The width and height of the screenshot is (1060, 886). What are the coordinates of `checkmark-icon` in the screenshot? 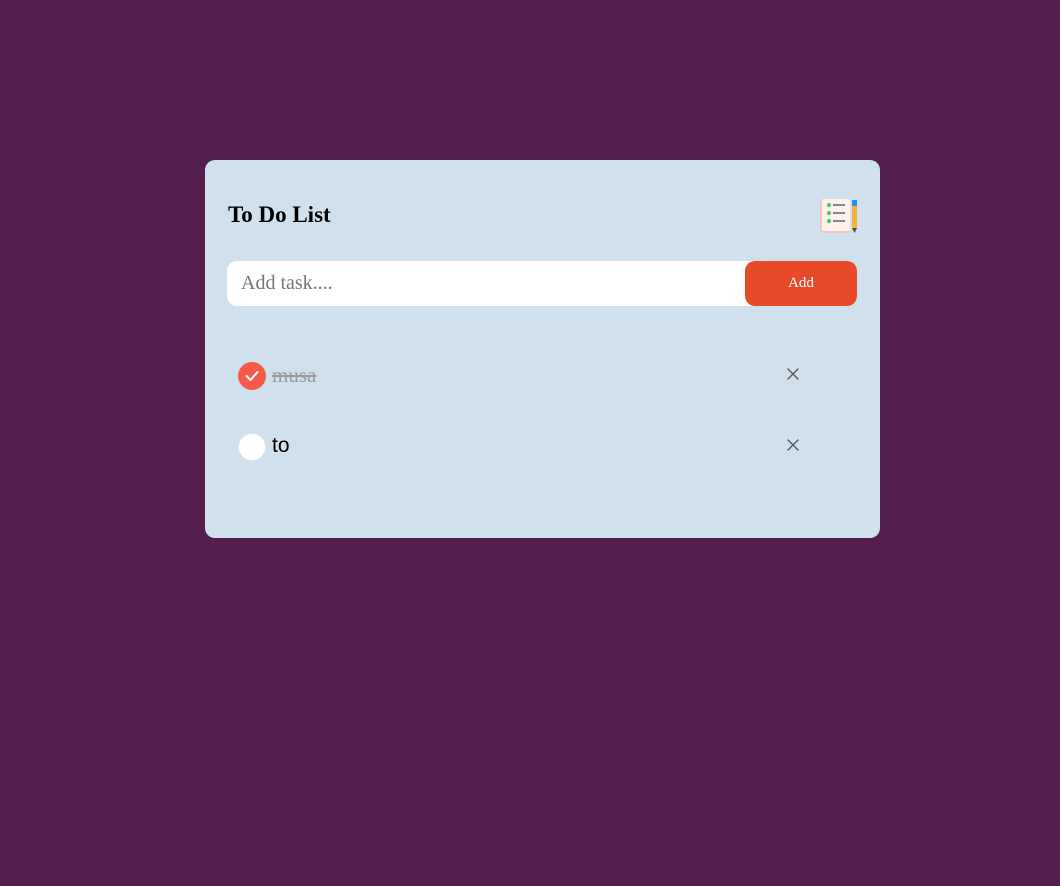 It's located at (252, 376).